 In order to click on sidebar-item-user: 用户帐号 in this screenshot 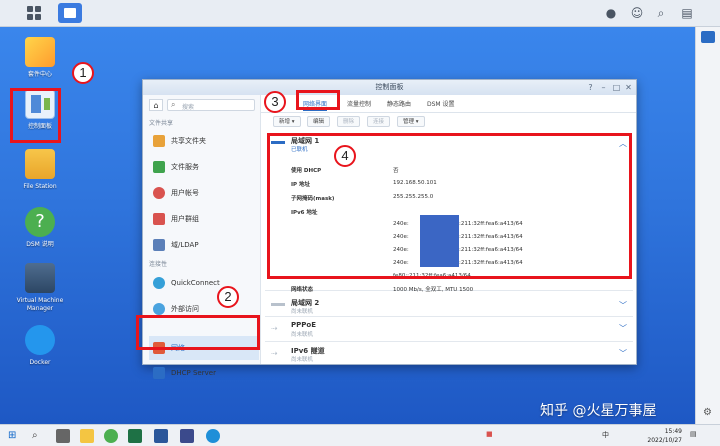, I will do `click(204, 193)`.